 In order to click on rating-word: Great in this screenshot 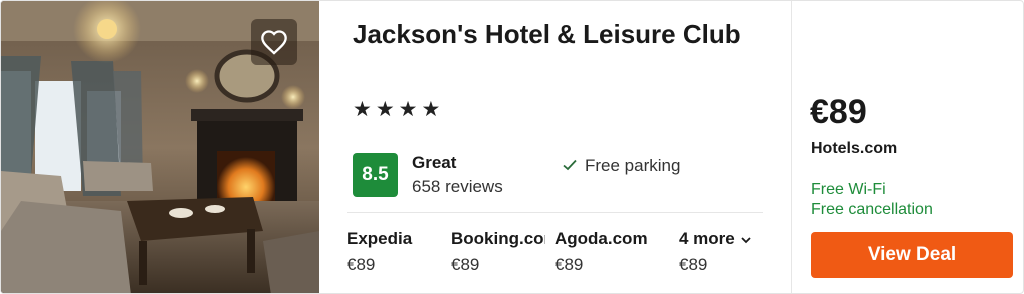, I will do `click(434, 162)`.